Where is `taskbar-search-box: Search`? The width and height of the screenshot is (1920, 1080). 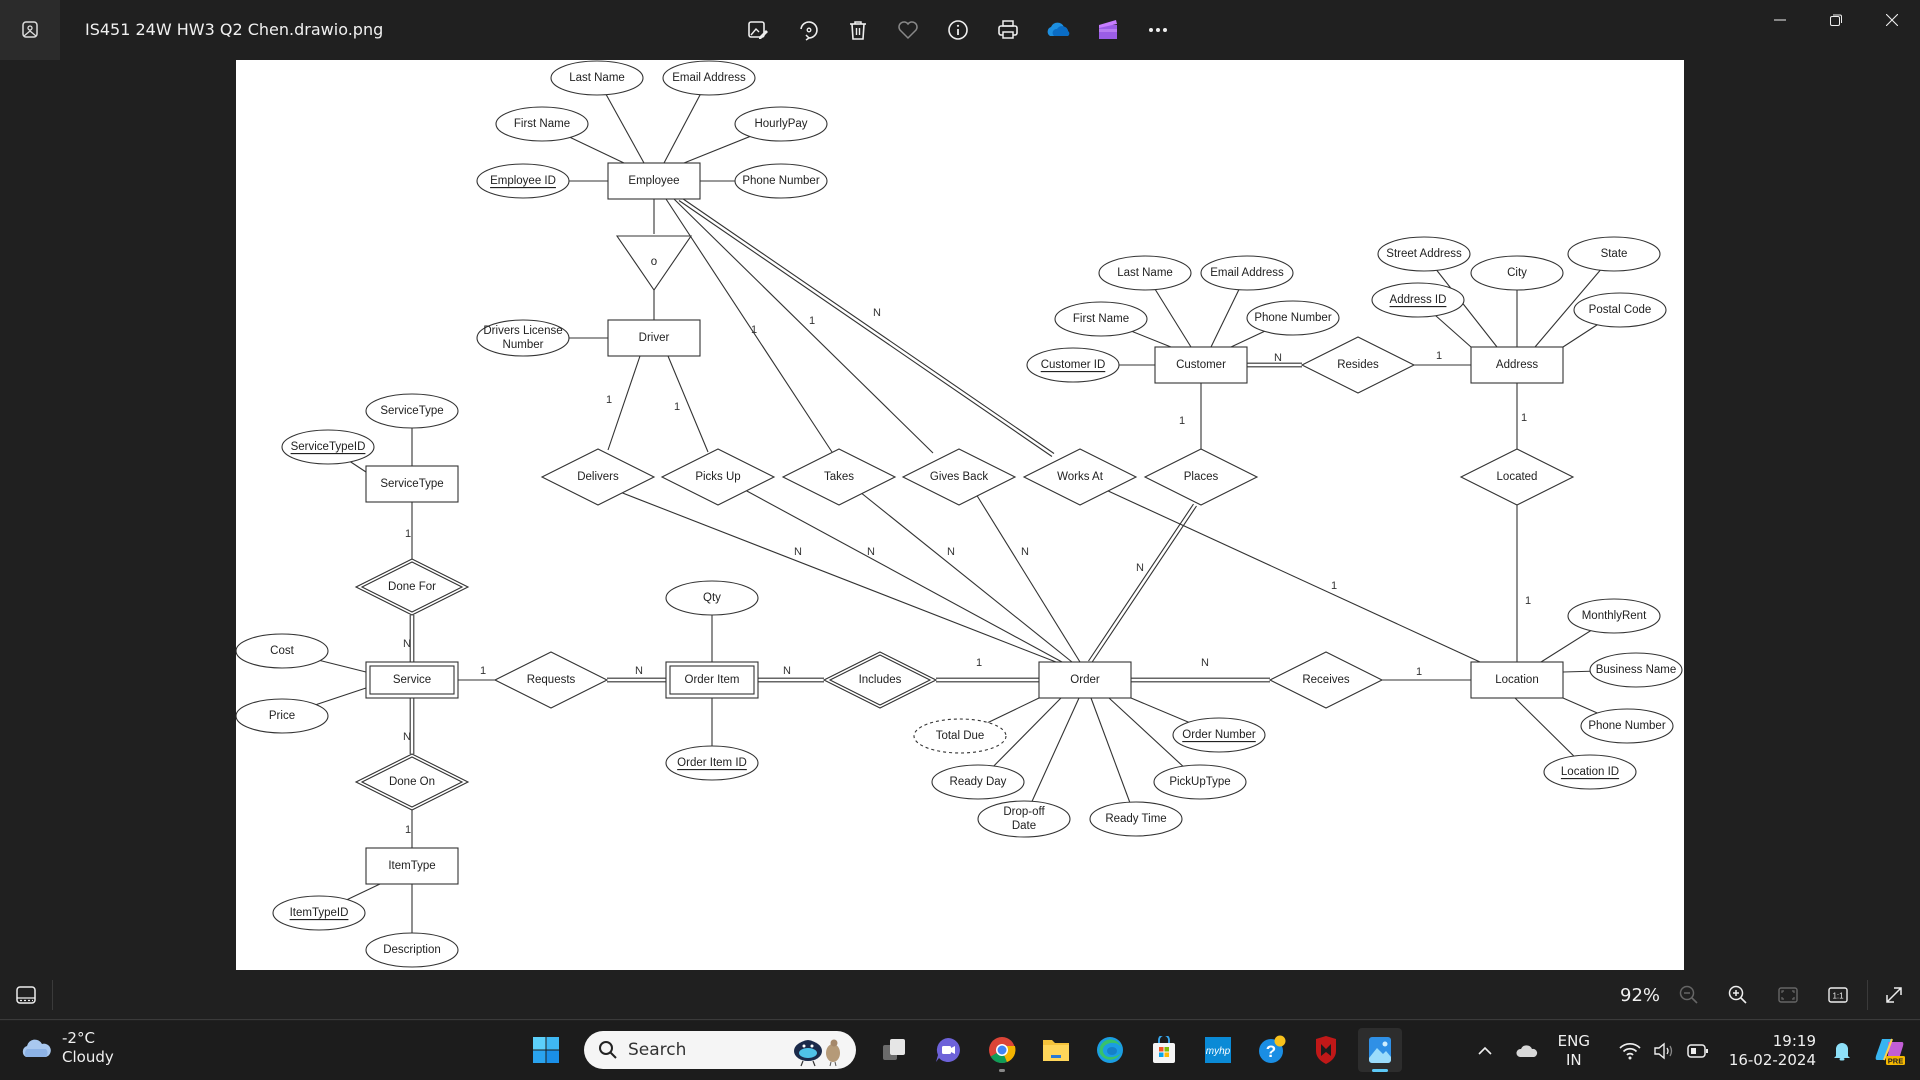
taskbar-search-box: Search is located at coordinates (720, 1050).